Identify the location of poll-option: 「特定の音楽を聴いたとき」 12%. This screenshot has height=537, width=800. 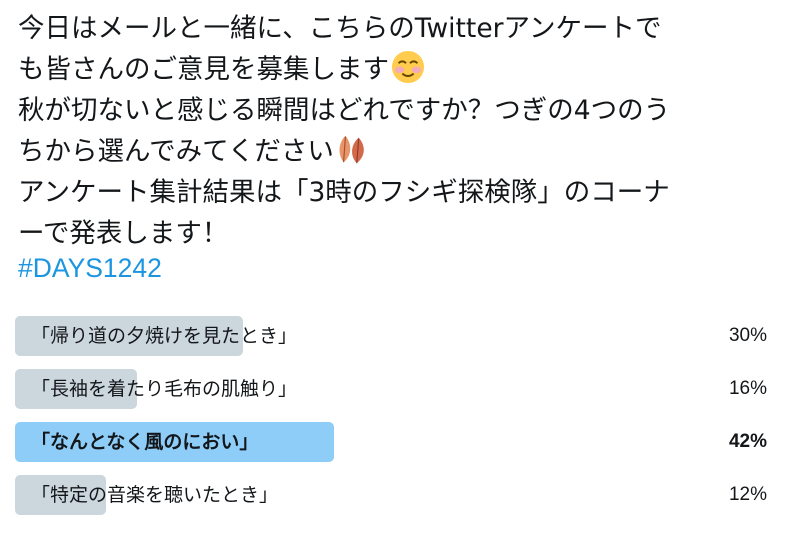
(395, 495).